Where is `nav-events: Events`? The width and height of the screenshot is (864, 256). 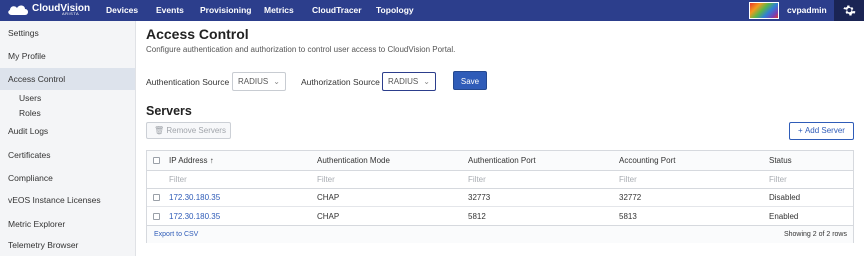
nav-events: Events is located at coordinates (170, 10).